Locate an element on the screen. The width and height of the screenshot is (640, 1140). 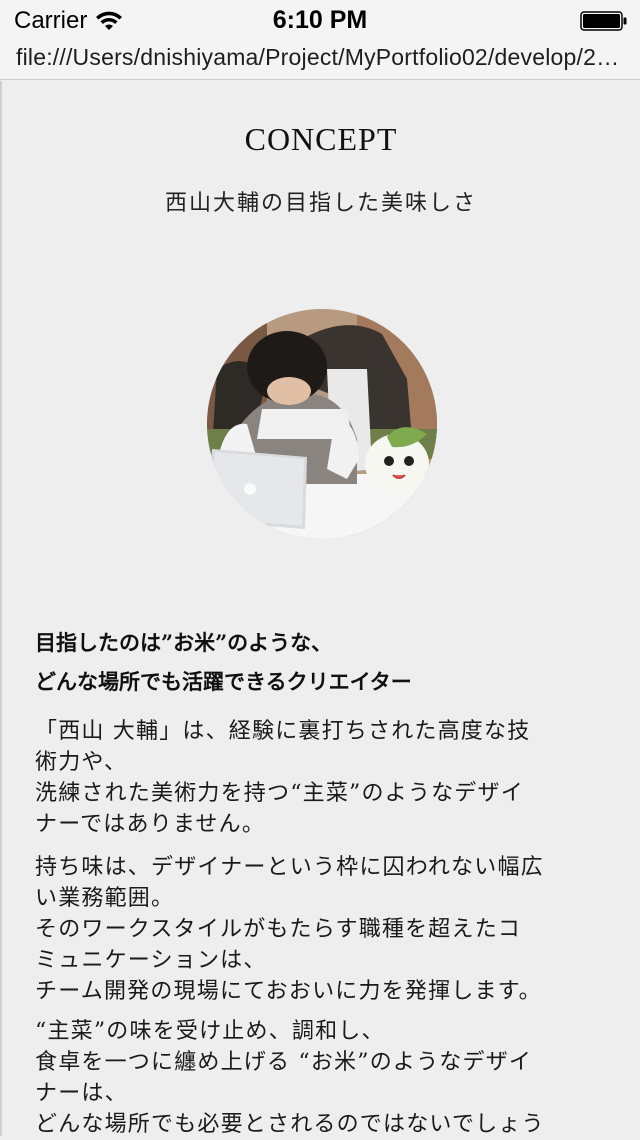
paragraph-line: 術力や、 is located at coordinates (81, 762).